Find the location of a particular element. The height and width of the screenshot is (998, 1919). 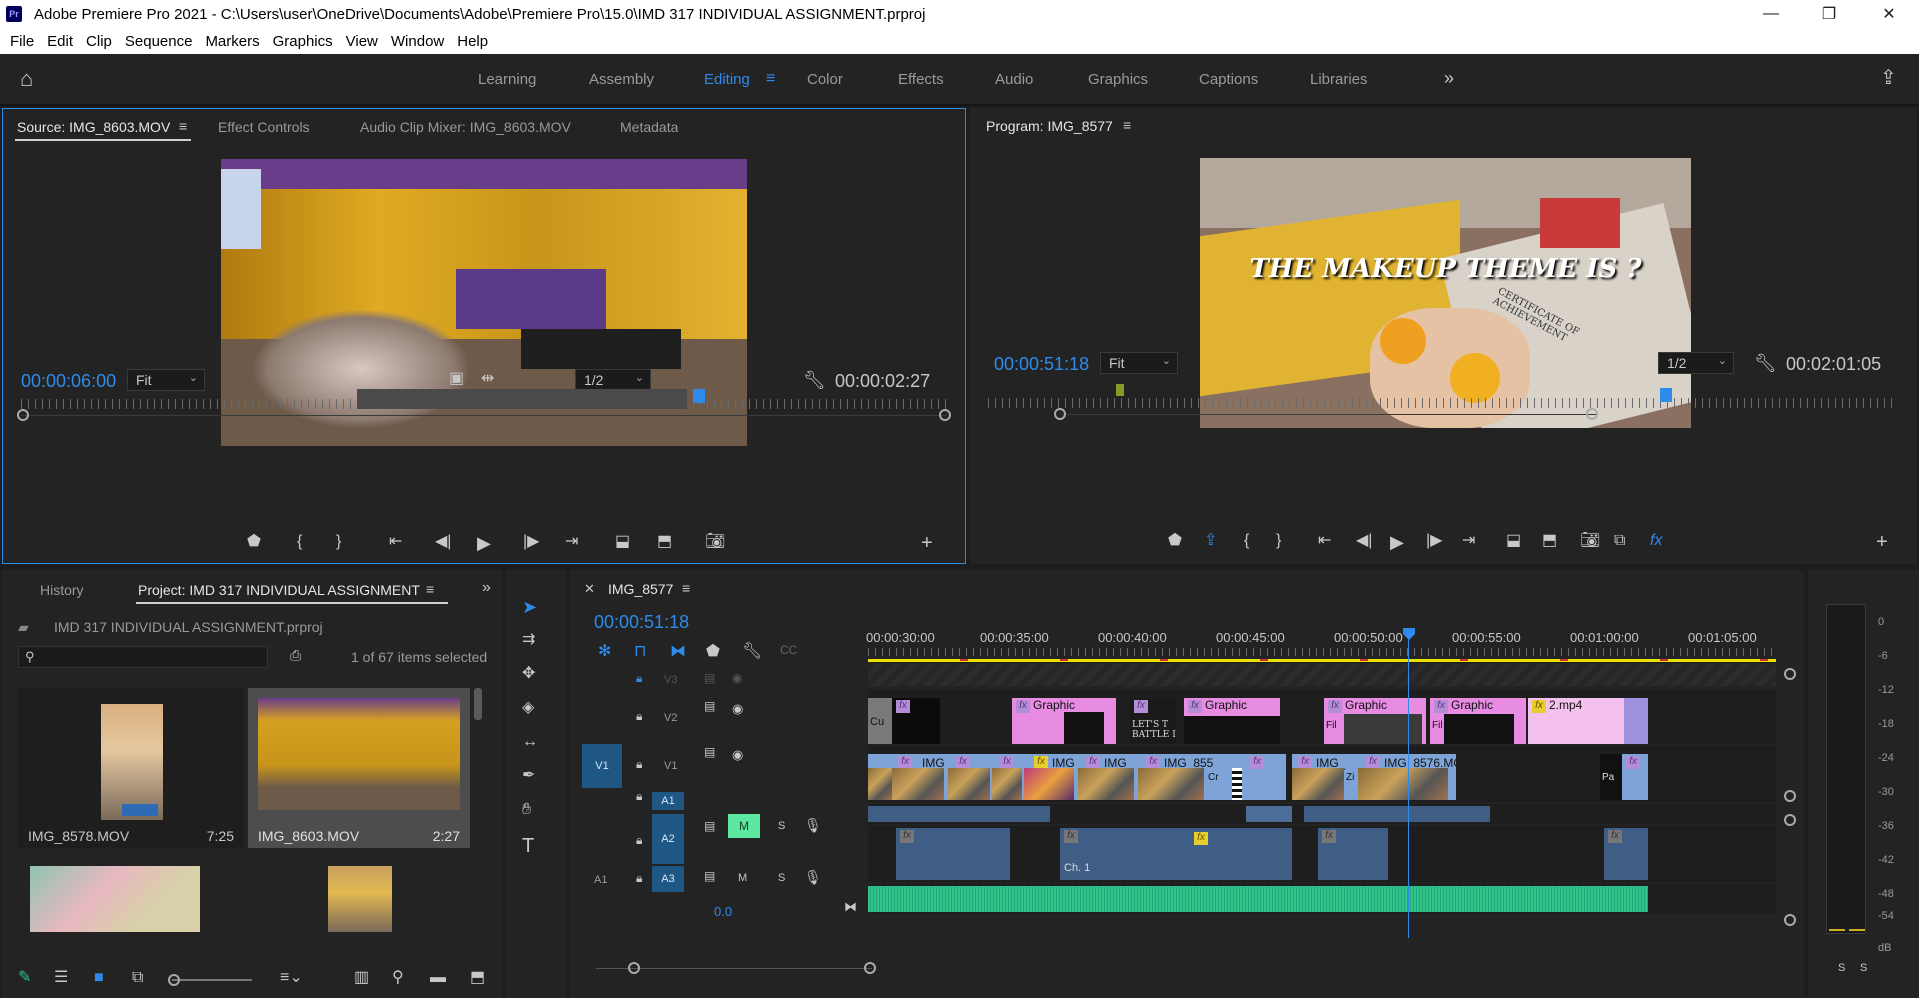

mute-button-active: M is located at coordinates (744, 826).